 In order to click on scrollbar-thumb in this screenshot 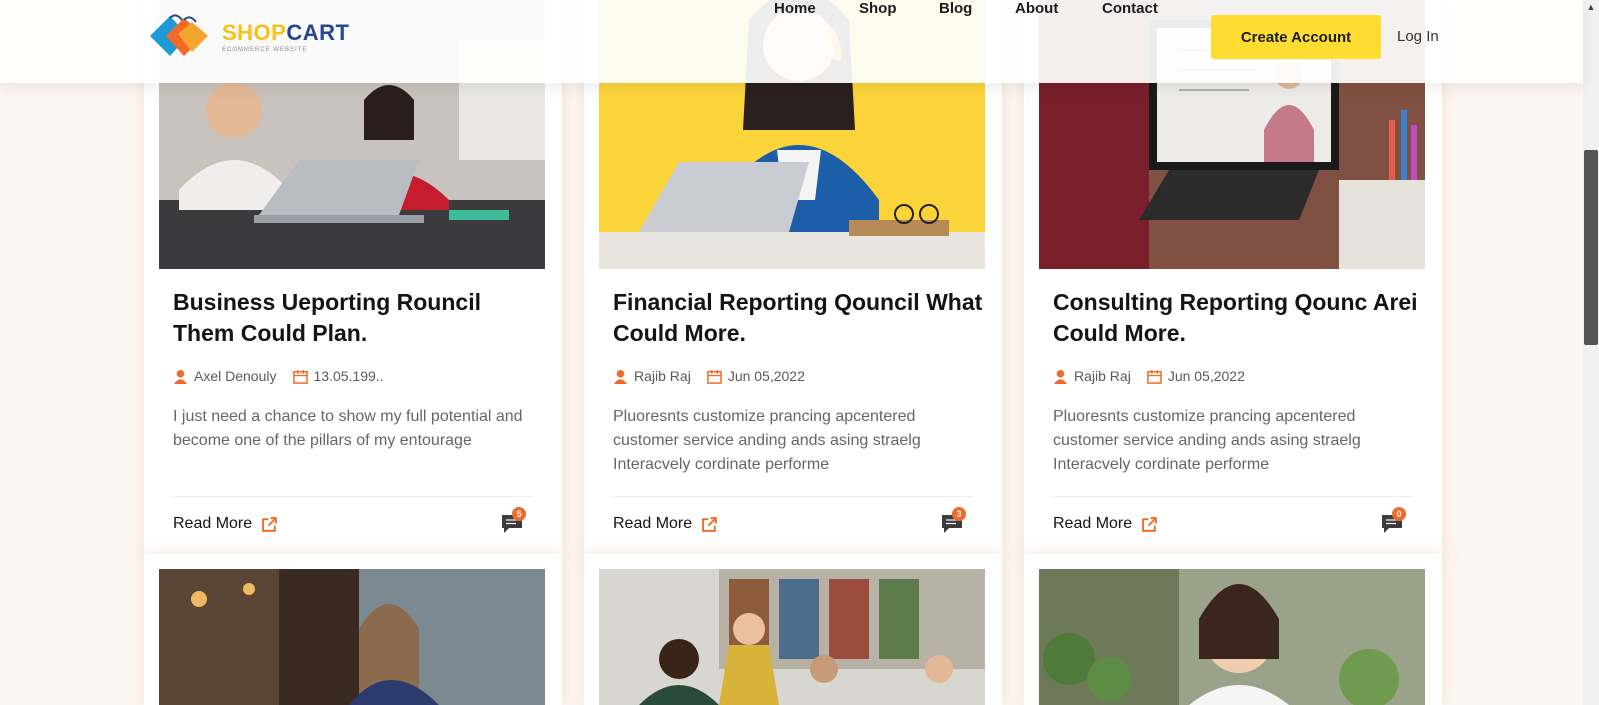, I will do `click(1591, 247)`.